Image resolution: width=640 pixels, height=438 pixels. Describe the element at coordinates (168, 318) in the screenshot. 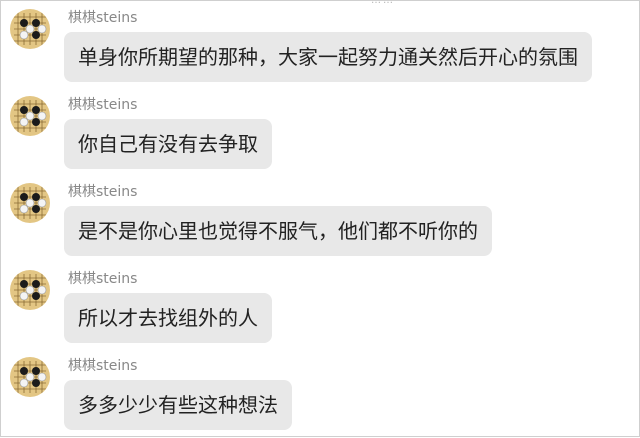

I see `message-bubble: 所以才去找组外的人` at that location.